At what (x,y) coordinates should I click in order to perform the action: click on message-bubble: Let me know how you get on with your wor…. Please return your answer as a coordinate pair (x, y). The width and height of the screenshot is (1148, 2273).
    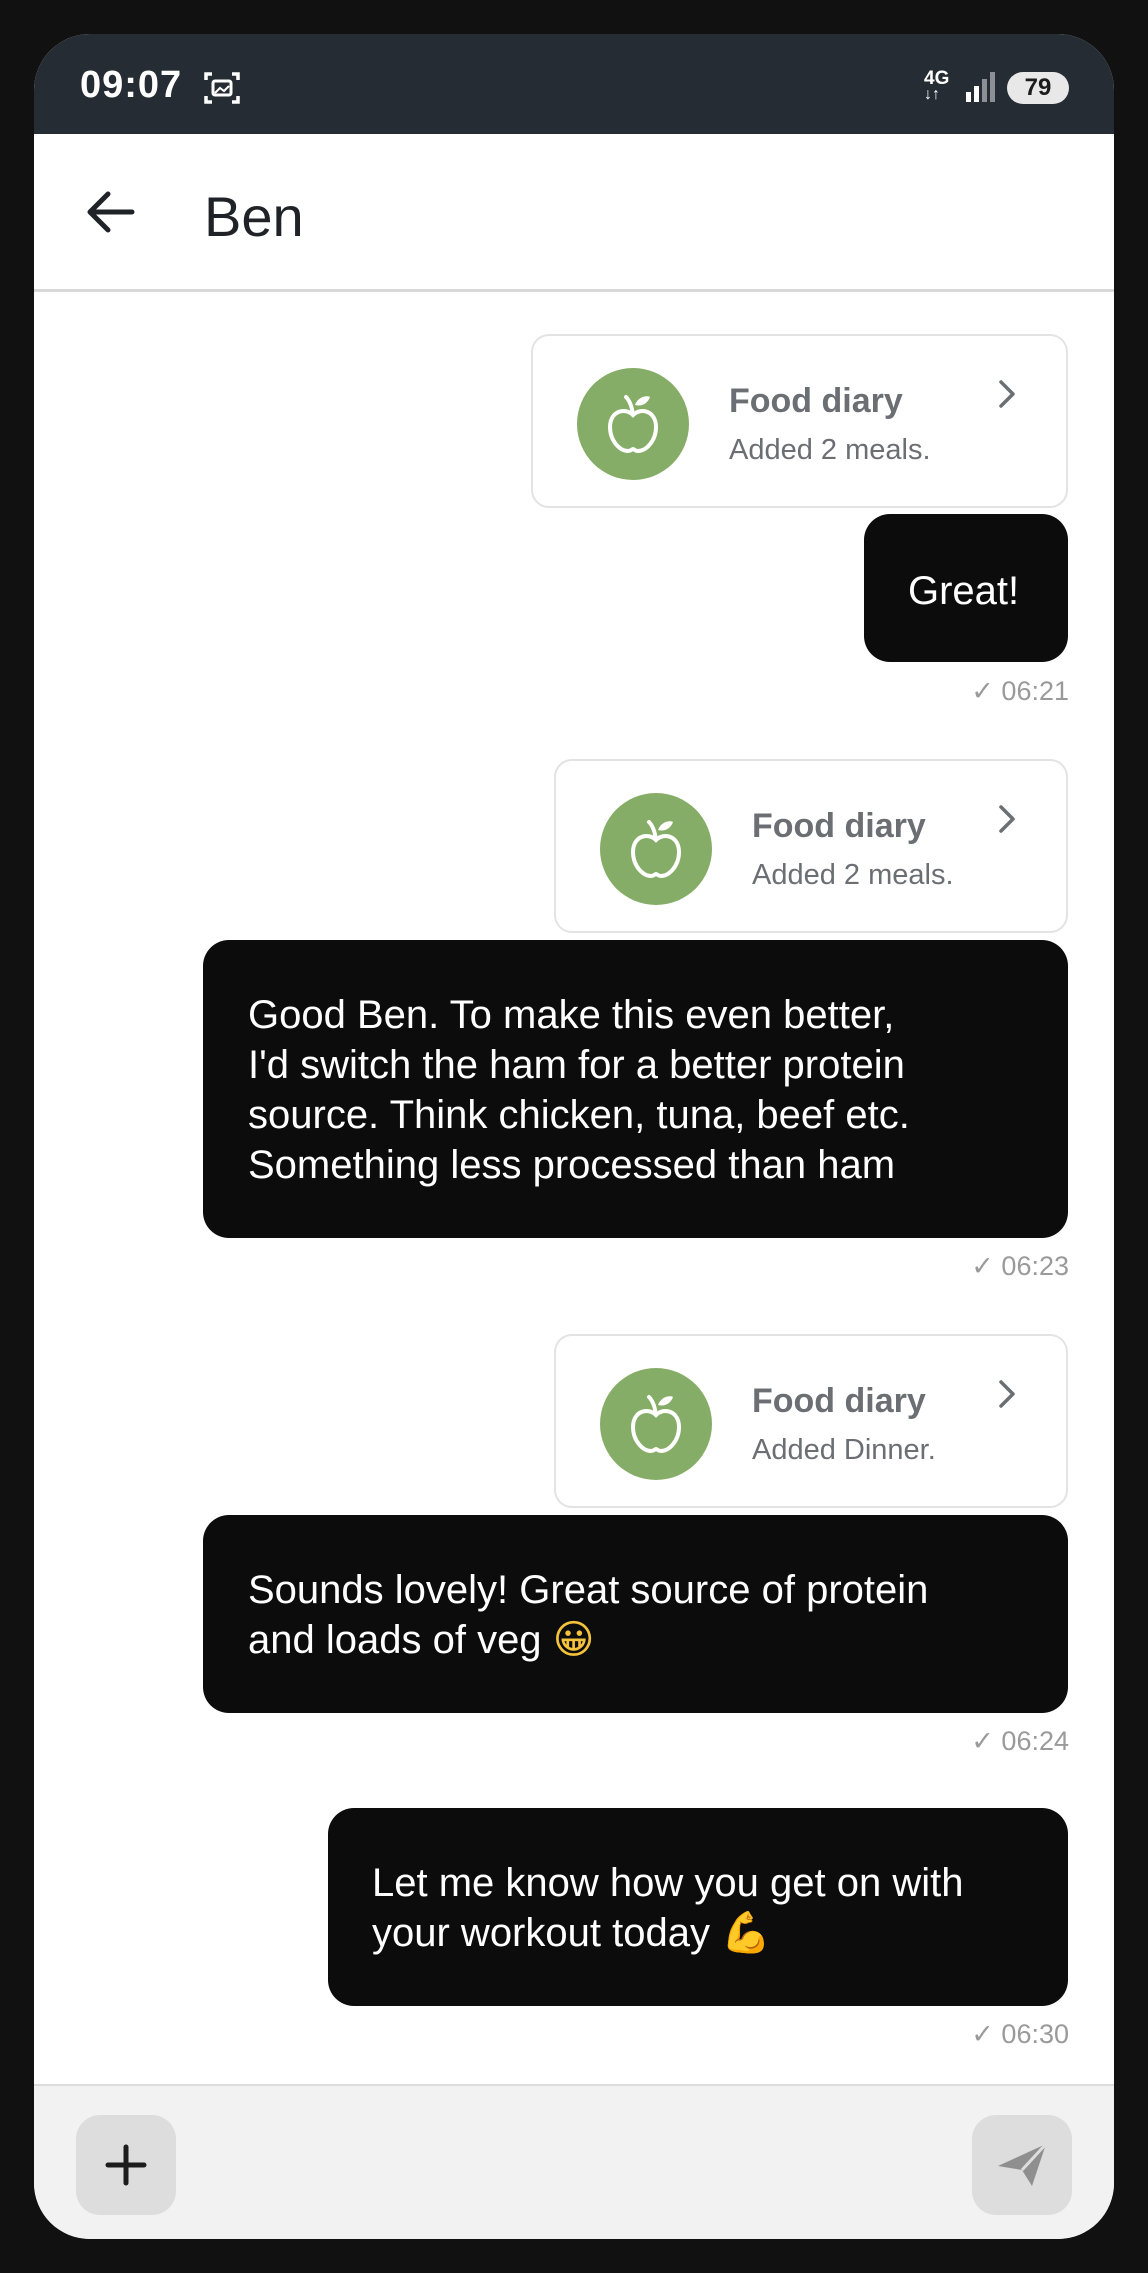
    Looking at the image, I should click on (698, 1907).